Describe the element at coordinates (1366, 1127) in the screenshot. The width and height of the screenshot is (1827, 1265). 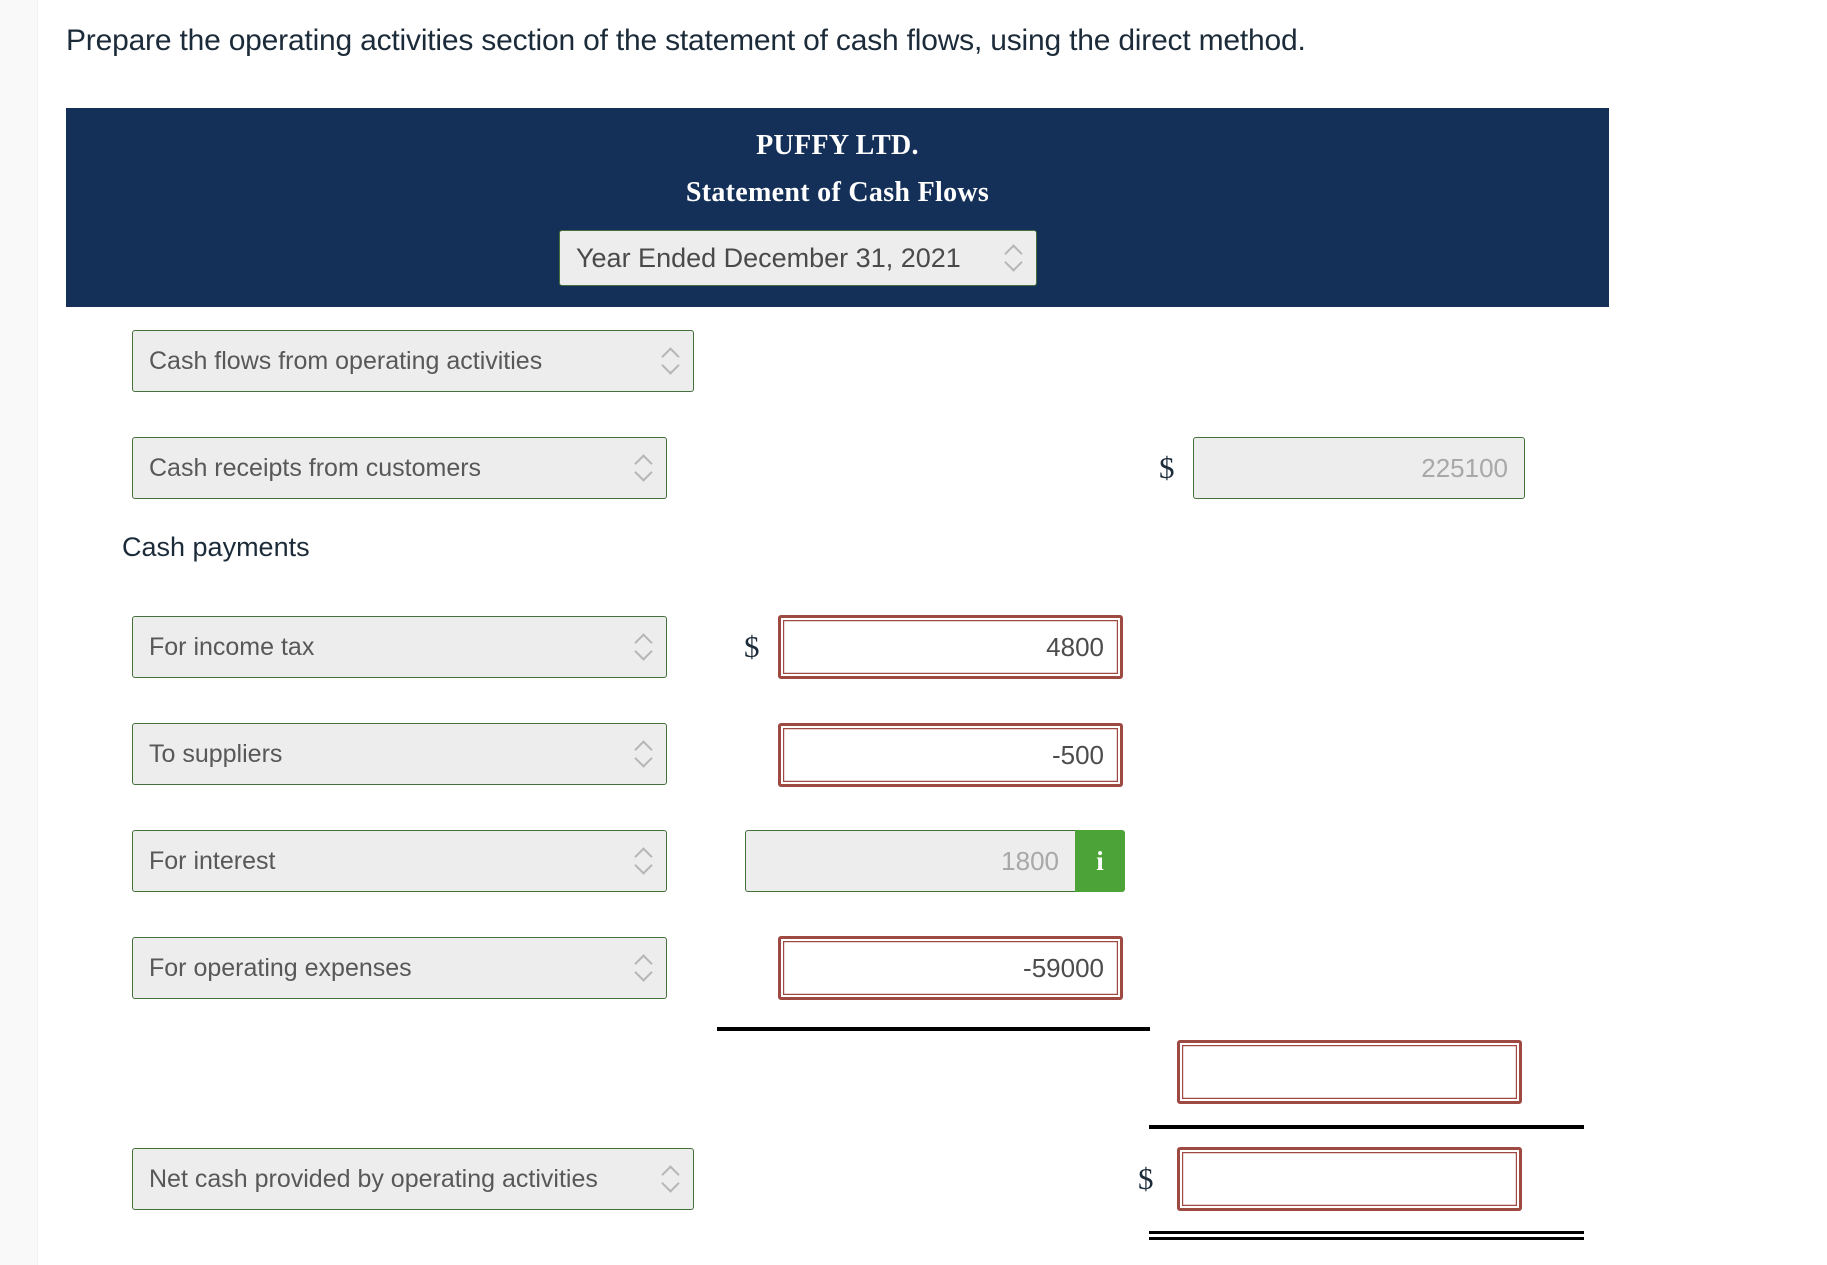
I see `subtotal-rule-right` at that location.